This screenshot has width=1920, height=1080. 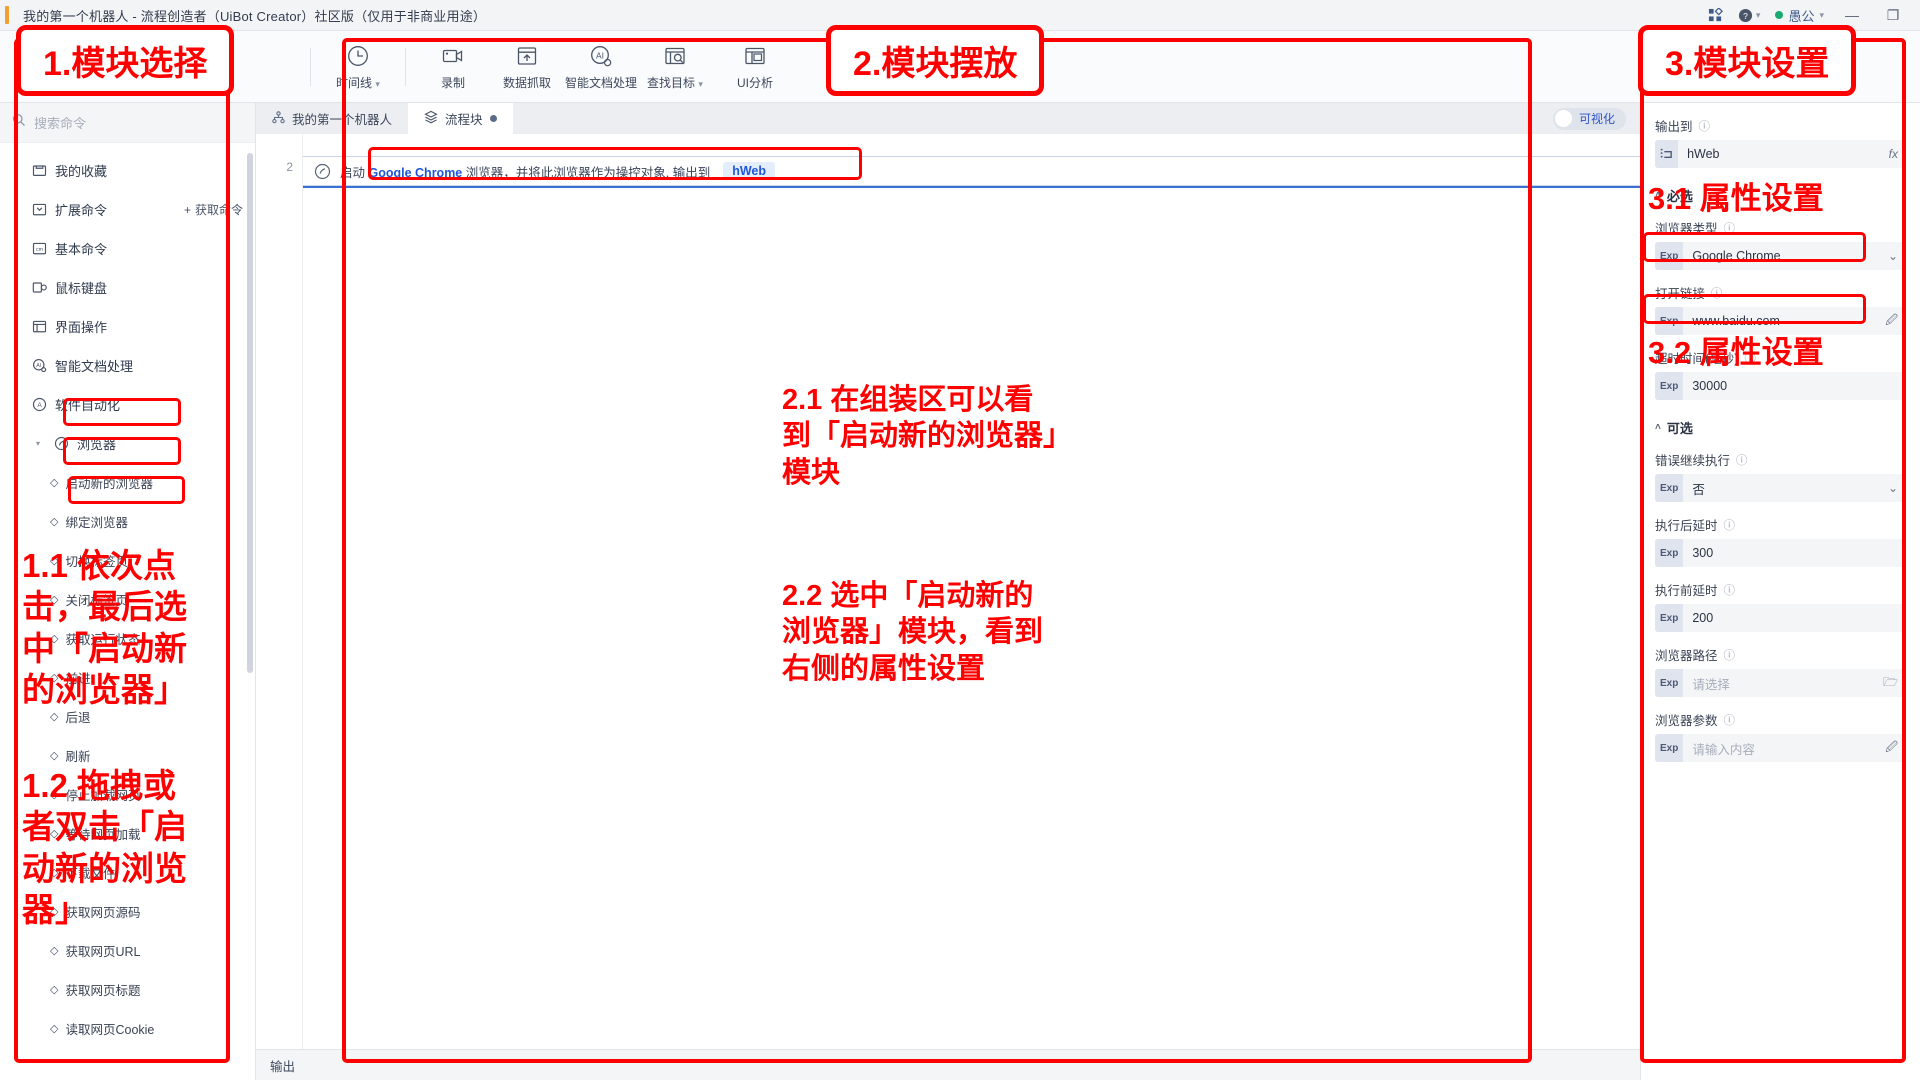 What do you see at coordinates (1780, 683) in the screenshot?
I see `property-field-3: Exp 请选择 🗁` at bounding box center [1780, 683].